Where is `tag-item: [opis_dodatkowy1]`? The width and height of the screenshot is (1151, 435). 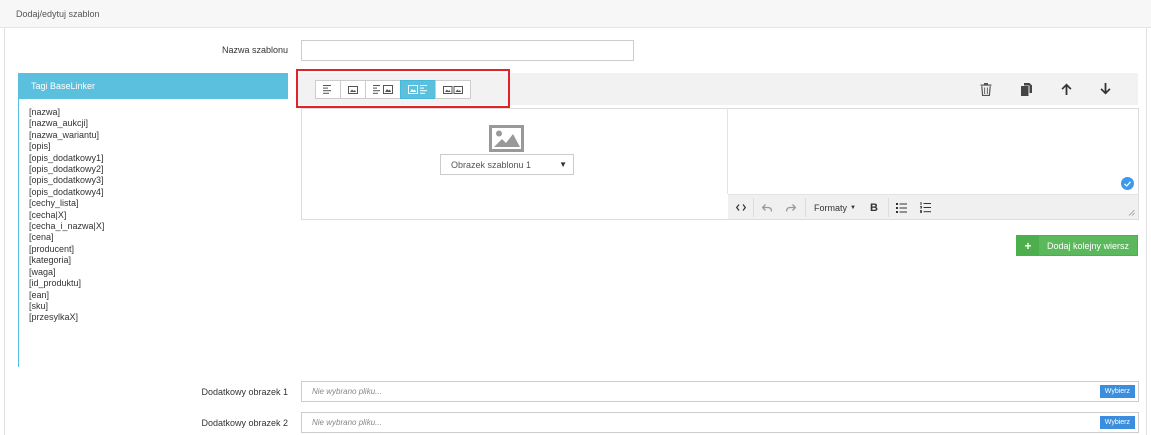
tag-item: [opis_dodatkowy1] is located at coordinates (158, 158).